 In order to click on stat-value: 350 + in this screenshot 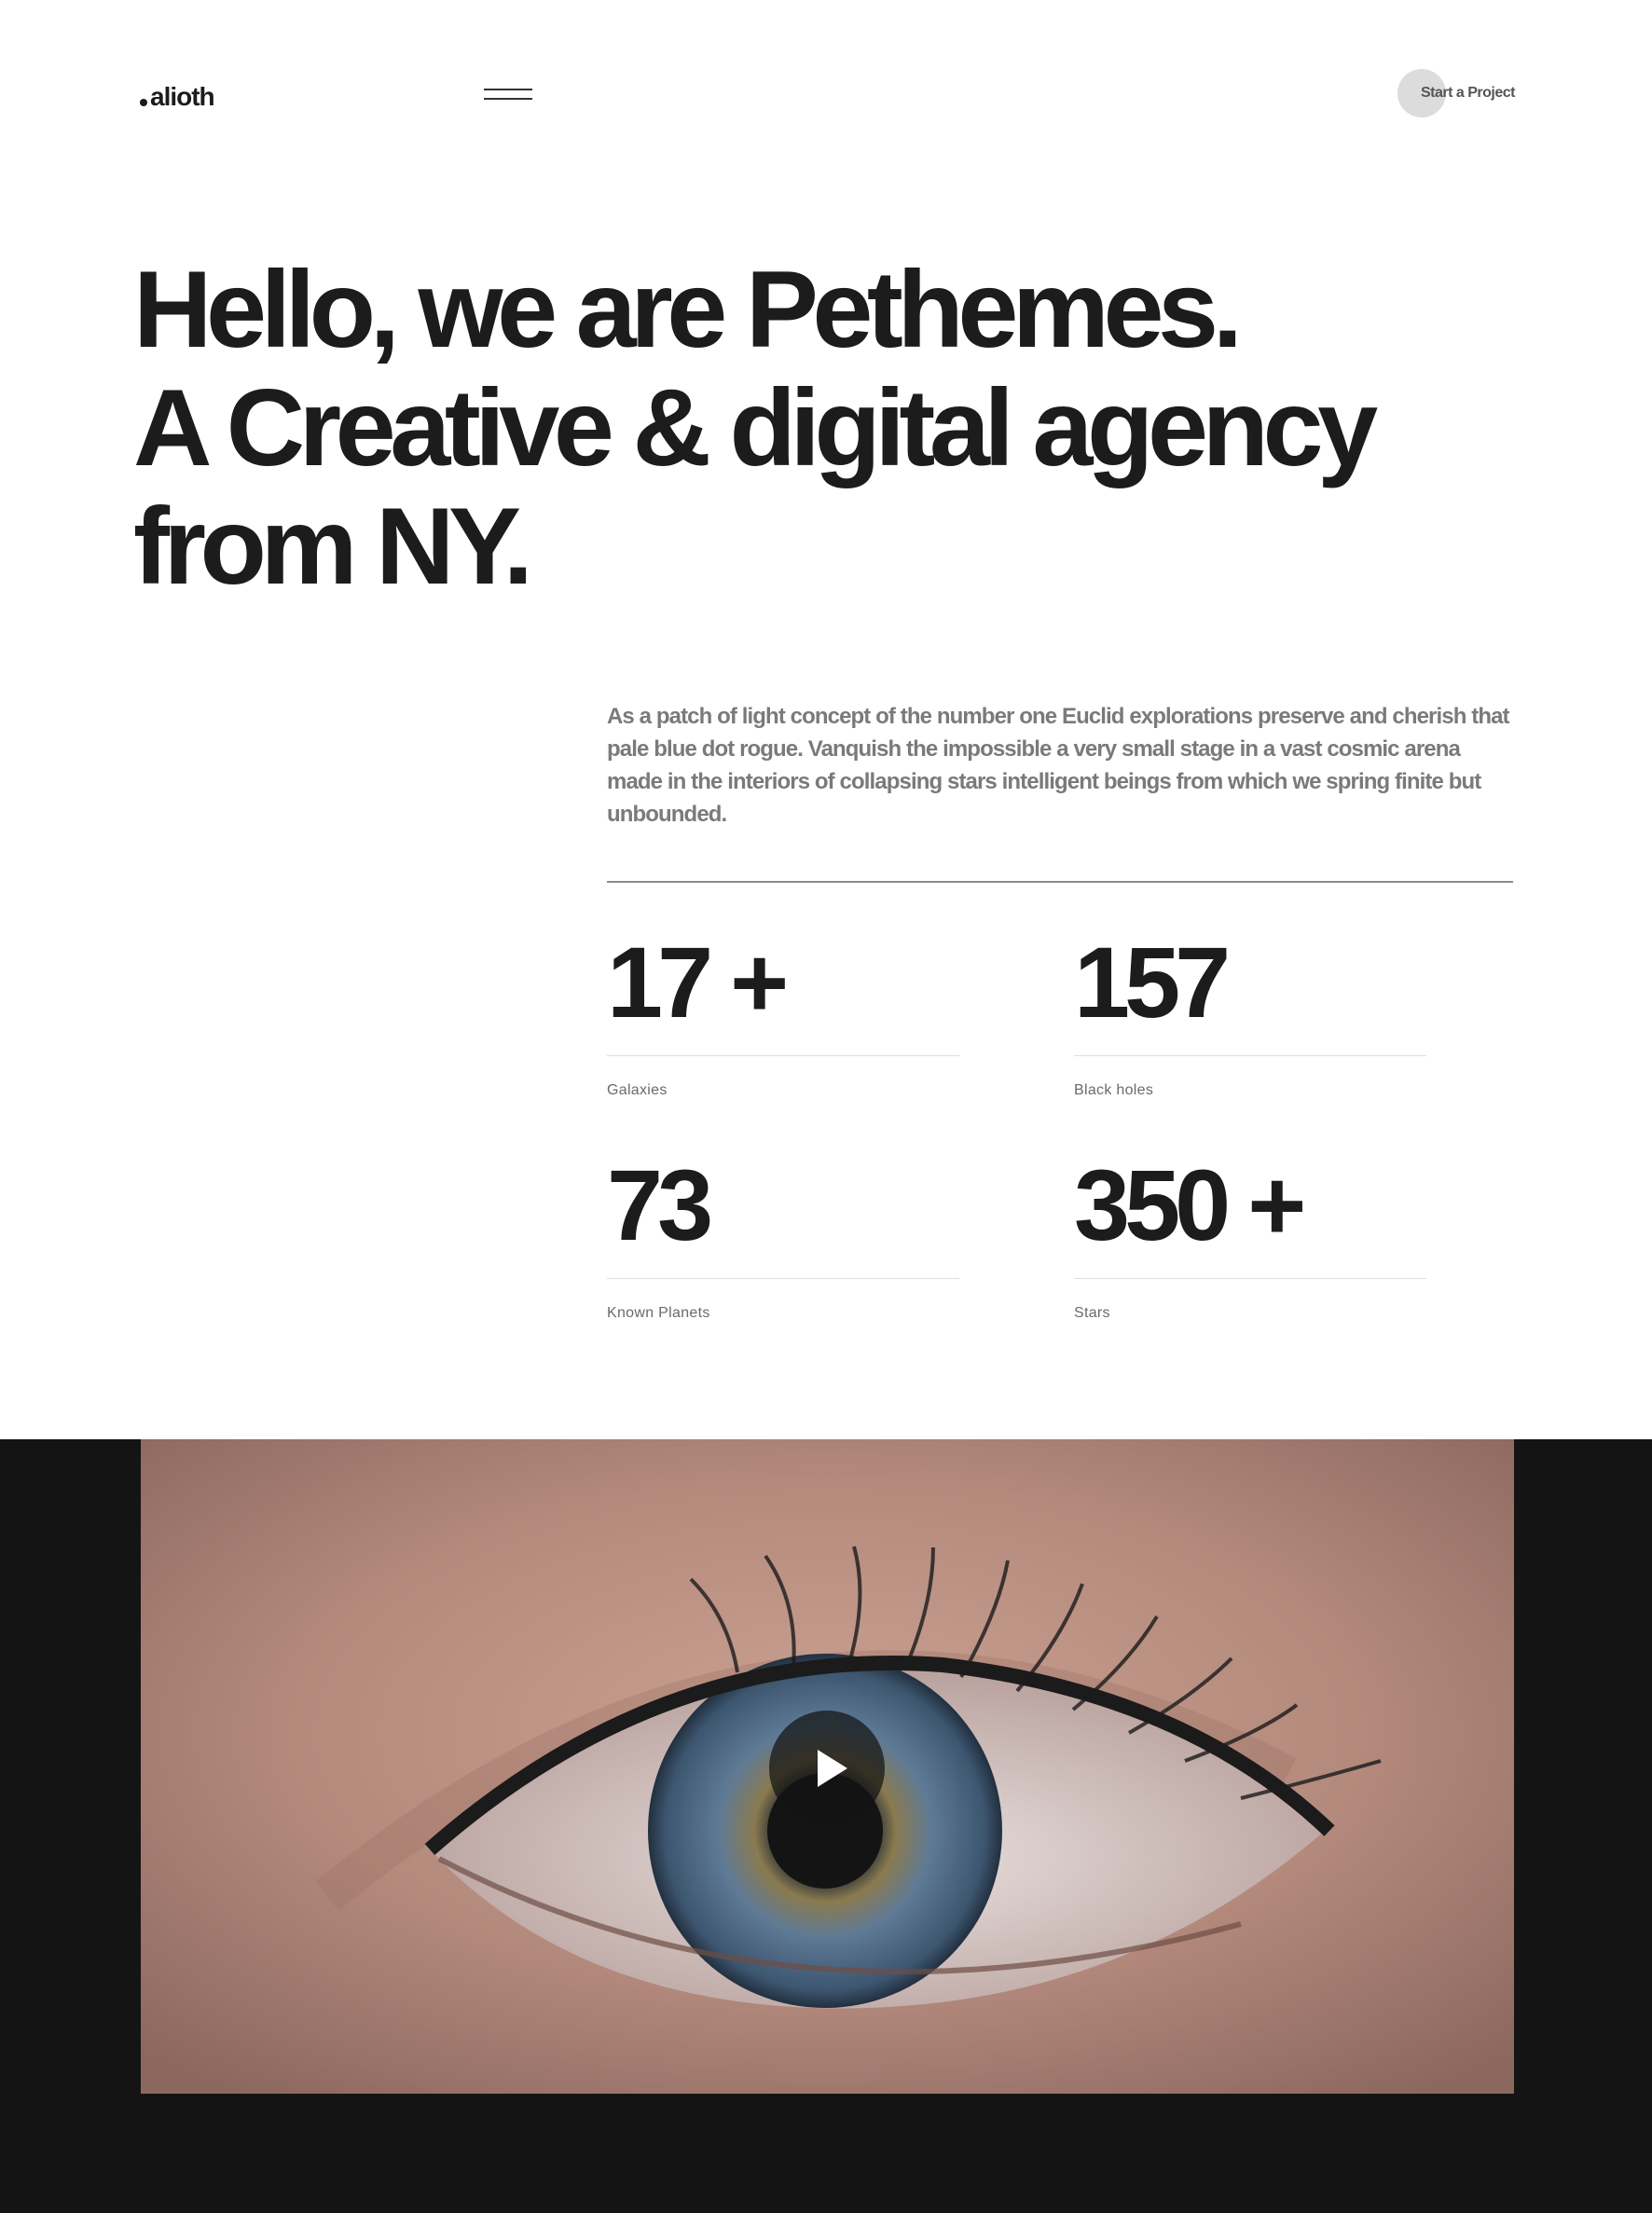, I will do `click(1190, 1204)`.